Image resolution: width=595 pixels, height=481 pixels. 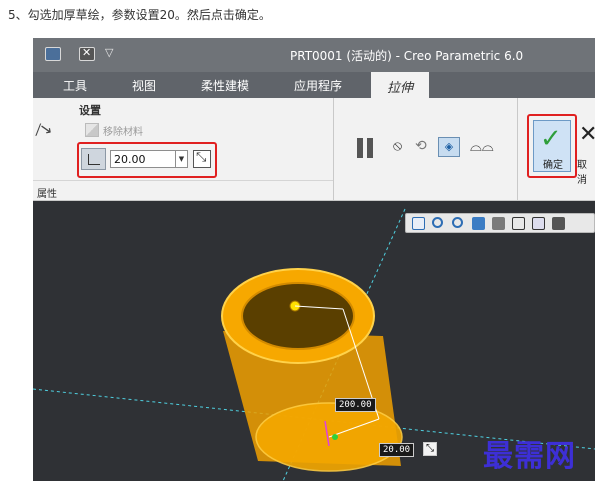 What do you see at coordinates (335, 437) in the screenshot?
I see `drag-handle` at bounding box center [335, 437].